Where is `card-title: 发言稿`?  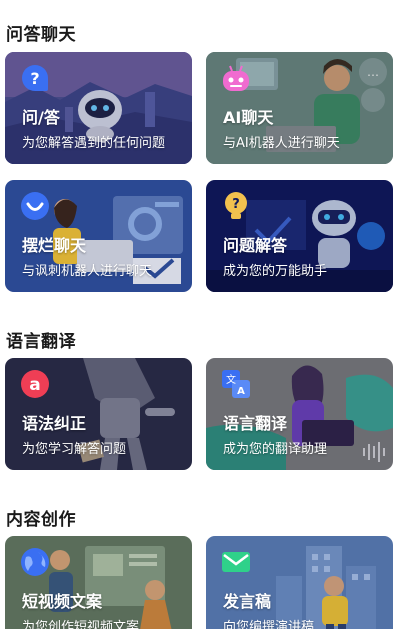 card-title: 发言稿 is located at coordinates (247, 601).